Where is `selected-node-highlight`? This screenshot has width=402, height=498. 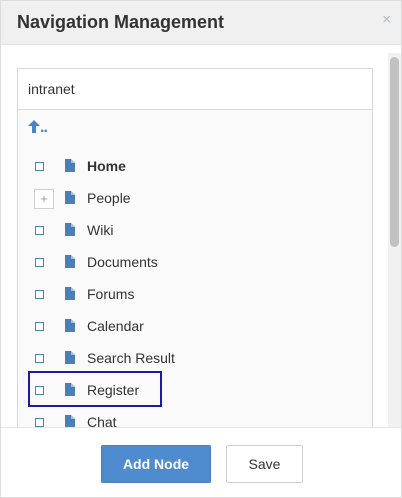
selected-node-highlight is located at coordinates (95, 389).